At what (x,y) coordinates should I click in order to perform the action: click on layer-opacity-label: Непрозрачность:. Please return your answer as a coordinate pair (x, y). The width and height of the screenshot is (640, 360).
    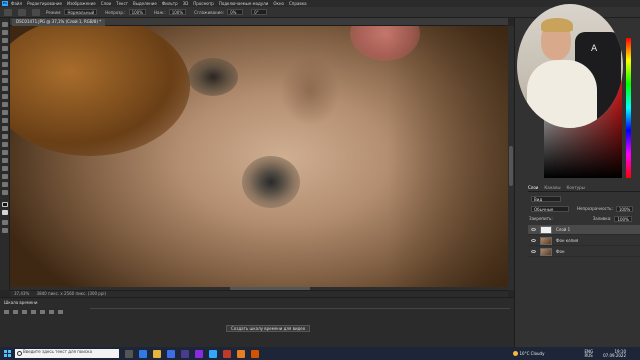
    Looking at the image, I should click on (595, 208).